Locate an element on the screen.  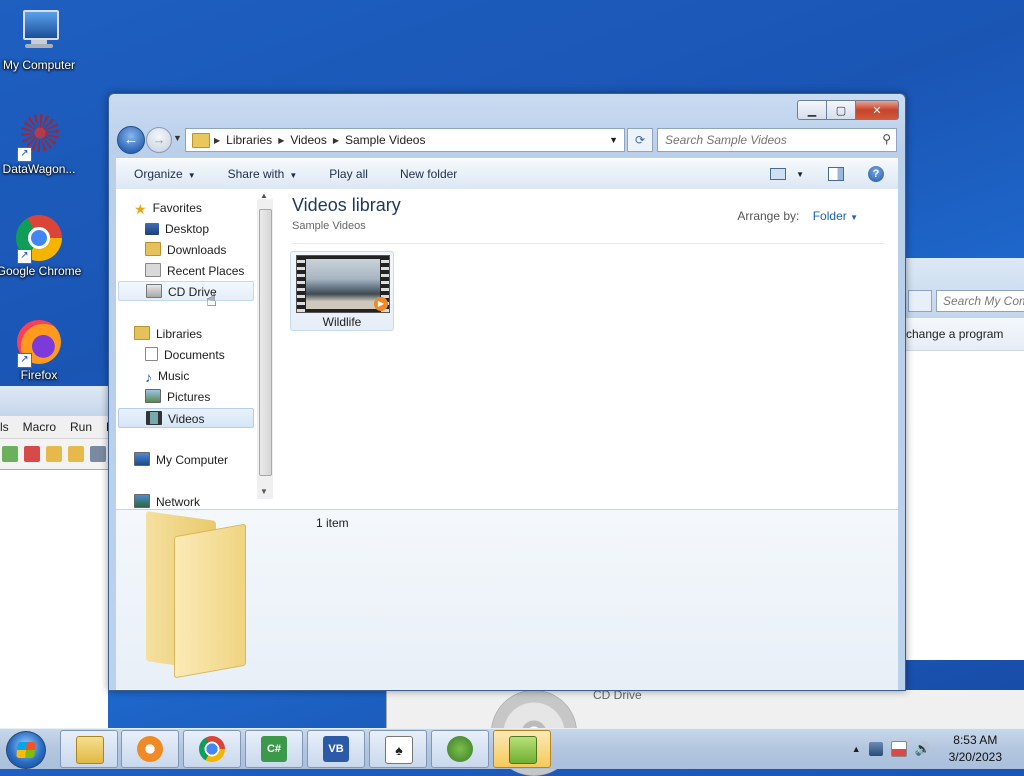
breadcrumb-videos: Videos is located at coordinates (308, 140).